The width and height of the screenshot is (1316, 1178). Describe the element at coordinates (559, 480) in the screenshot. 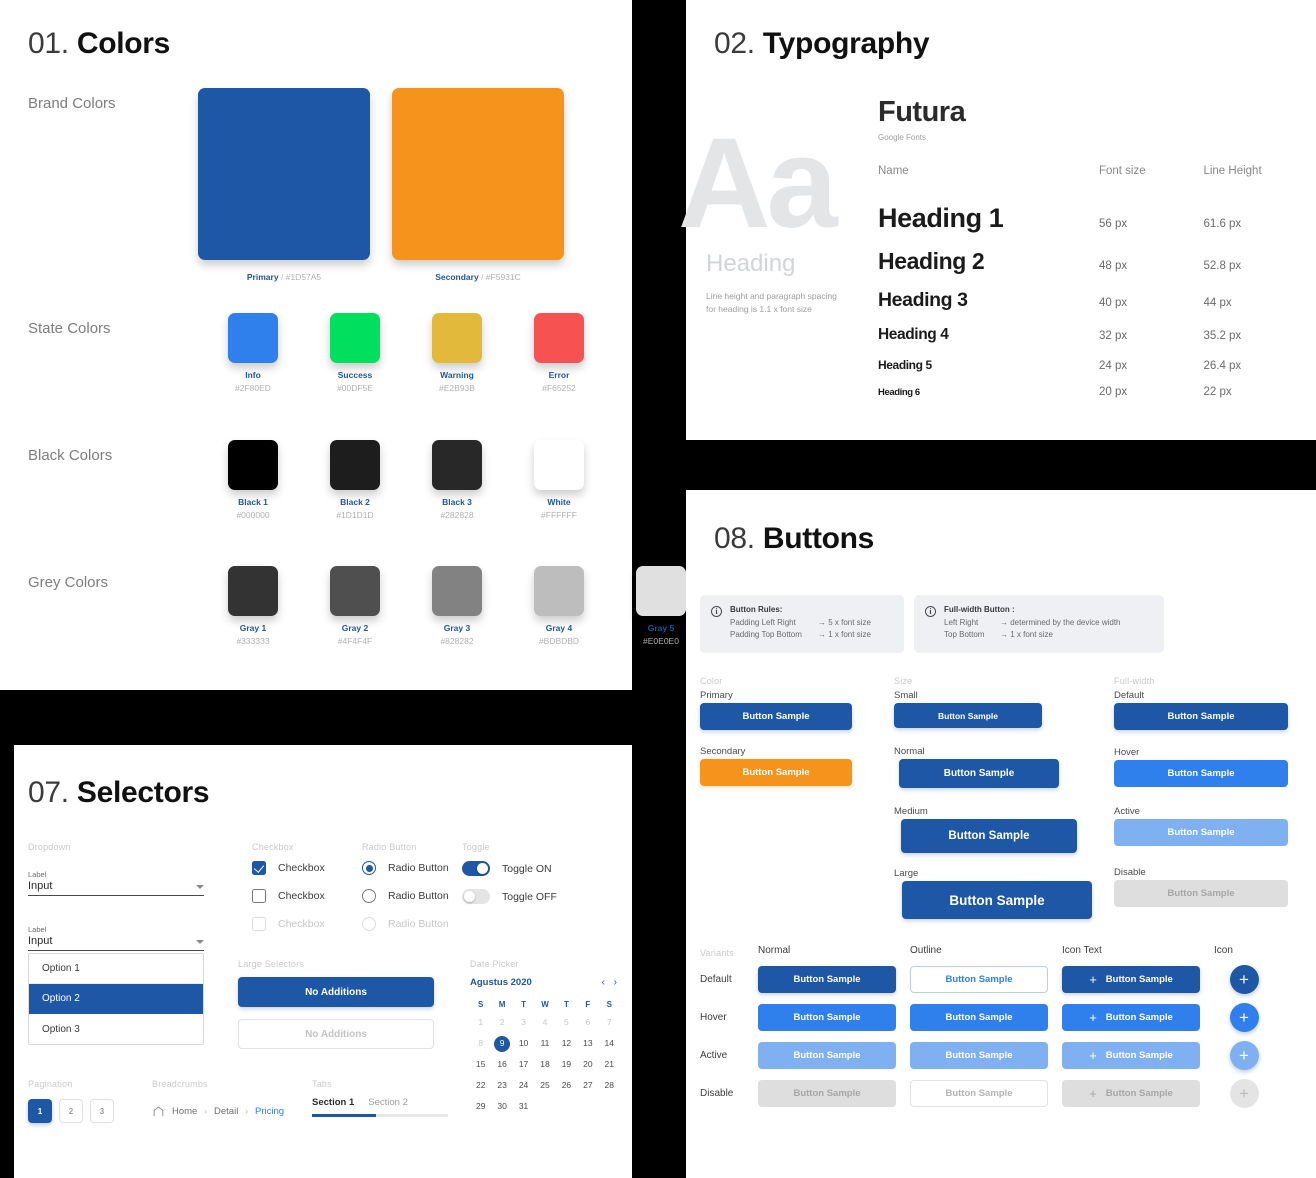

I see `color-swatch: White #FFFFFF` at that location.